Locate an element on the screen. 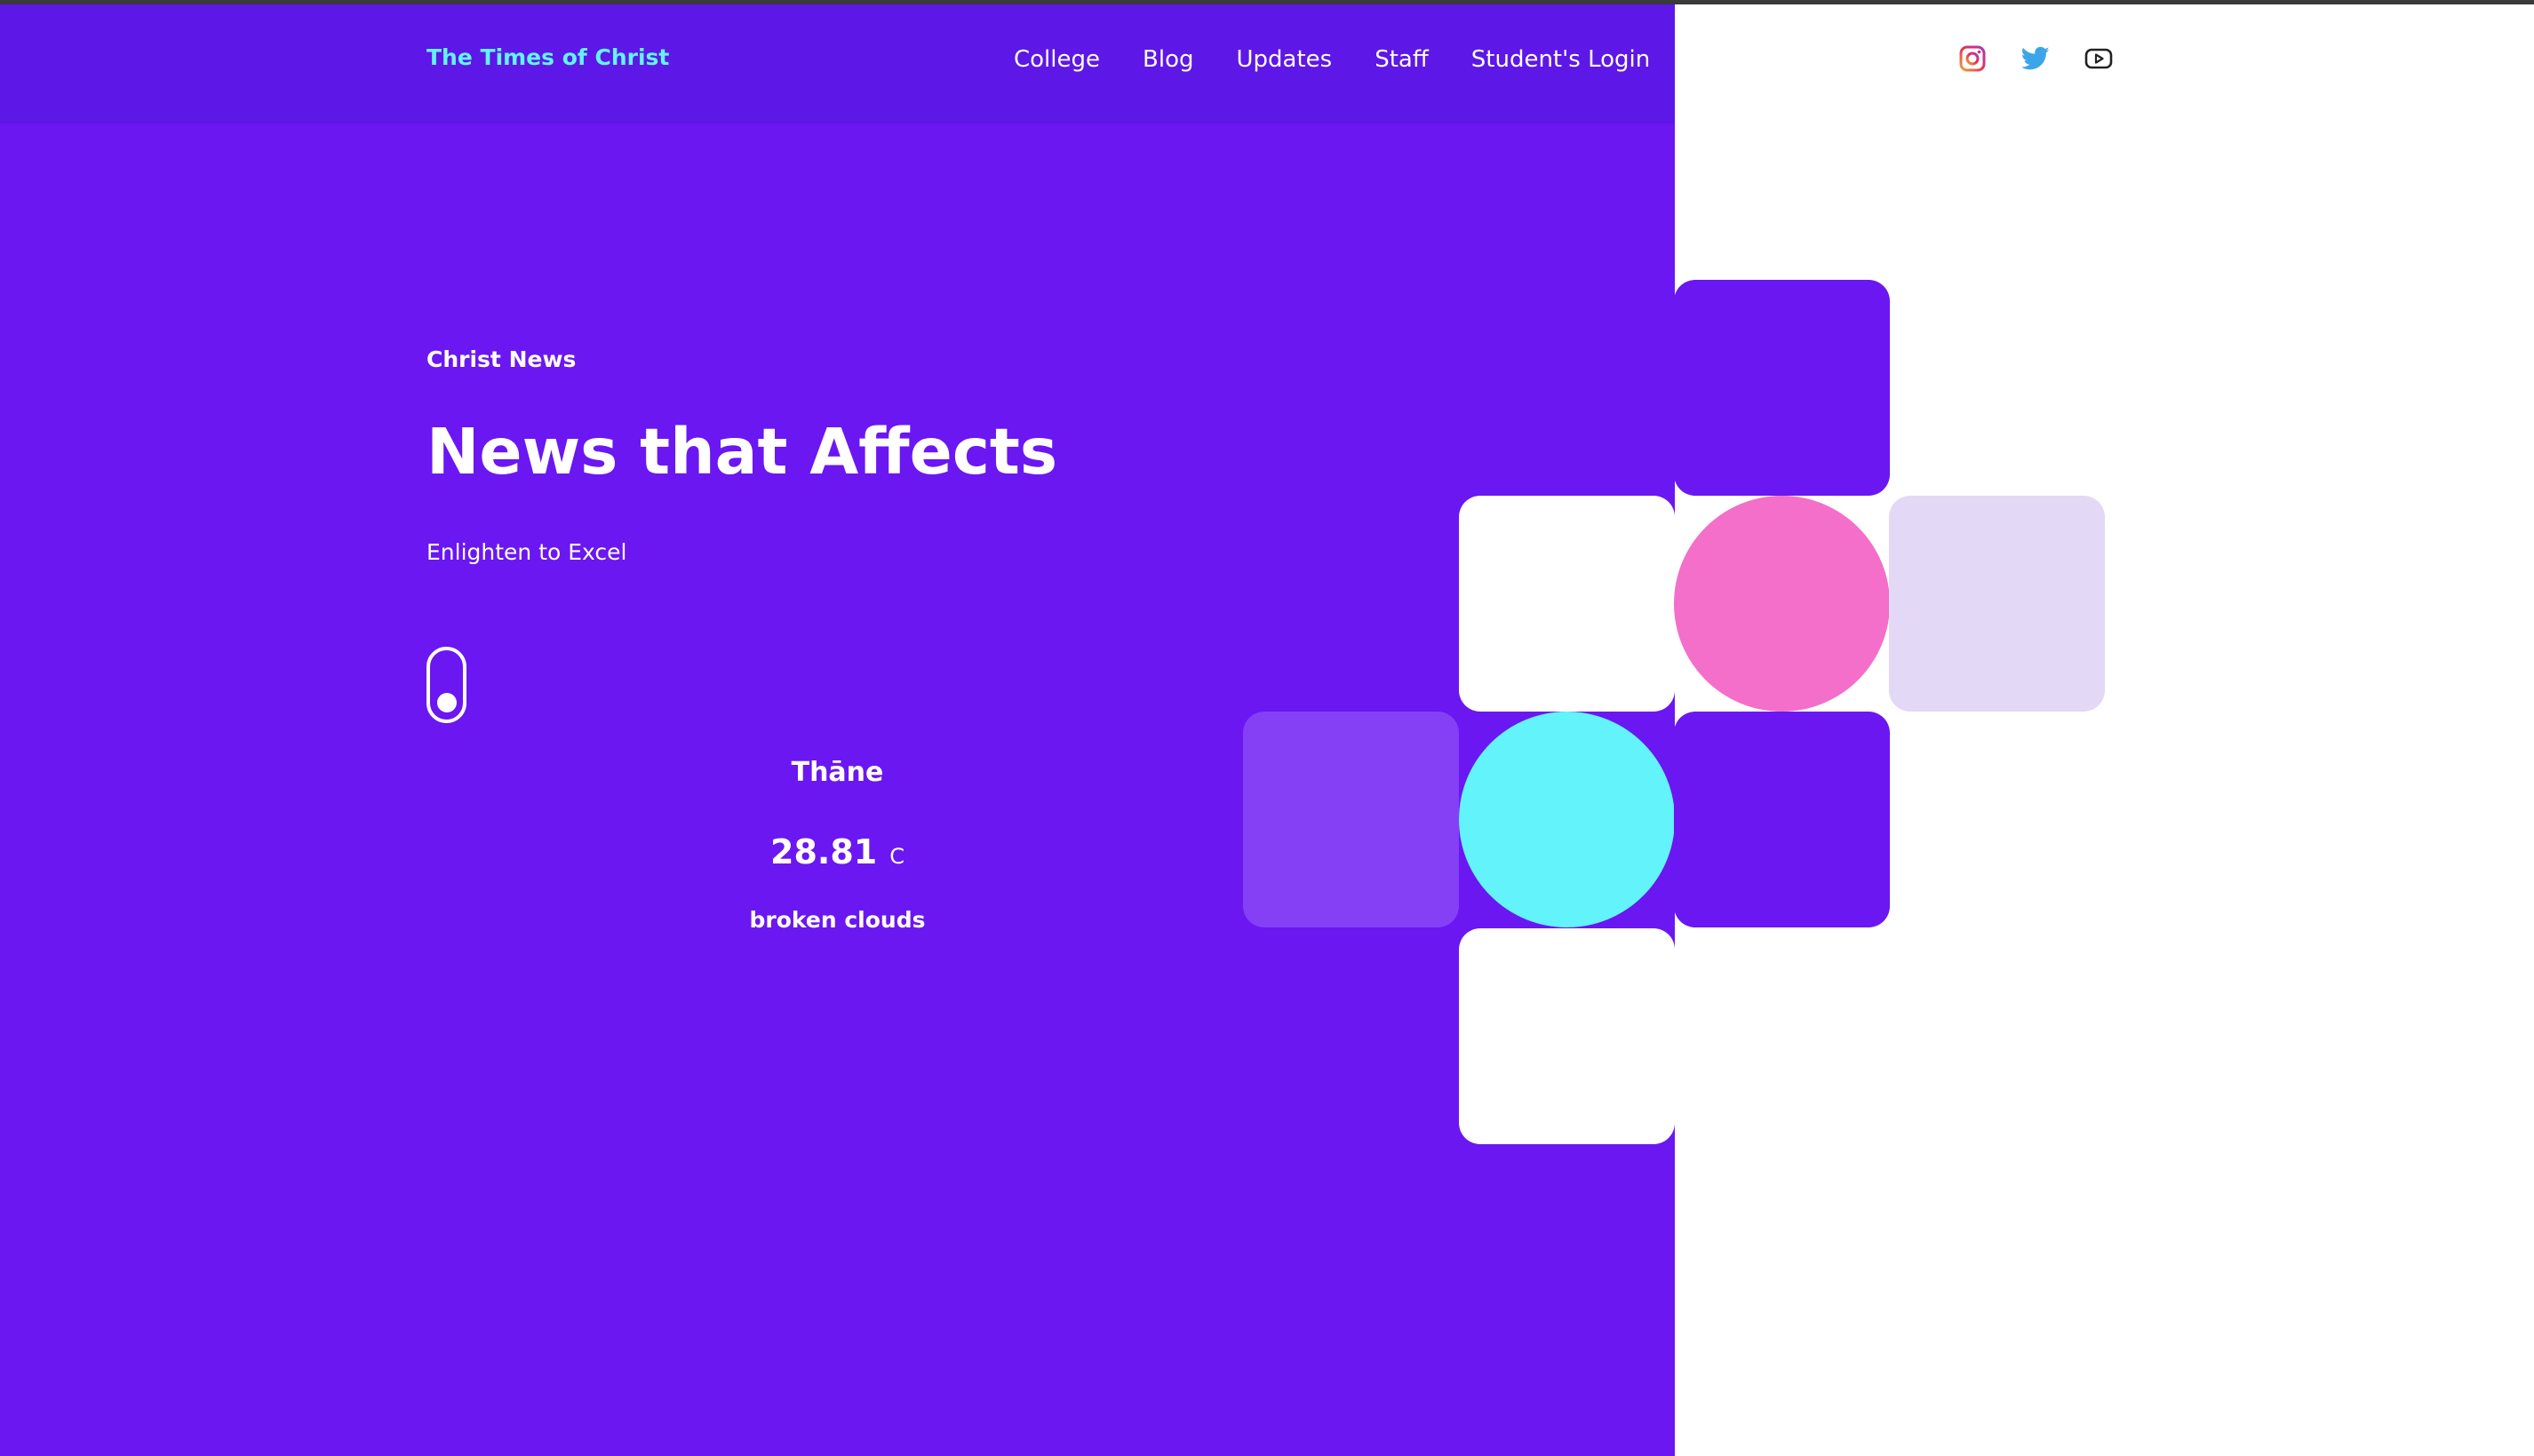  nav-item-updates: Updates is located at coordinates (1285, 59).